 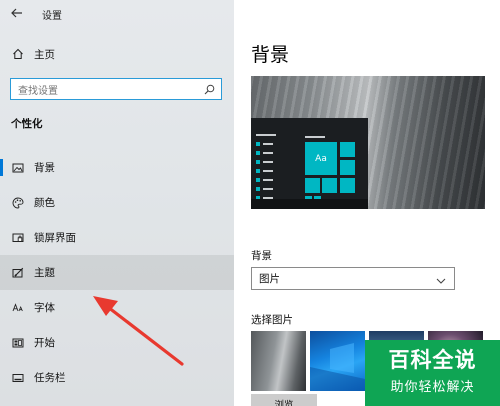 What do you see at coordinates (117, 377) in the screenshot?
I see `sidebar-item-taskbar: 任务栏` at bounding box center [117, 377].